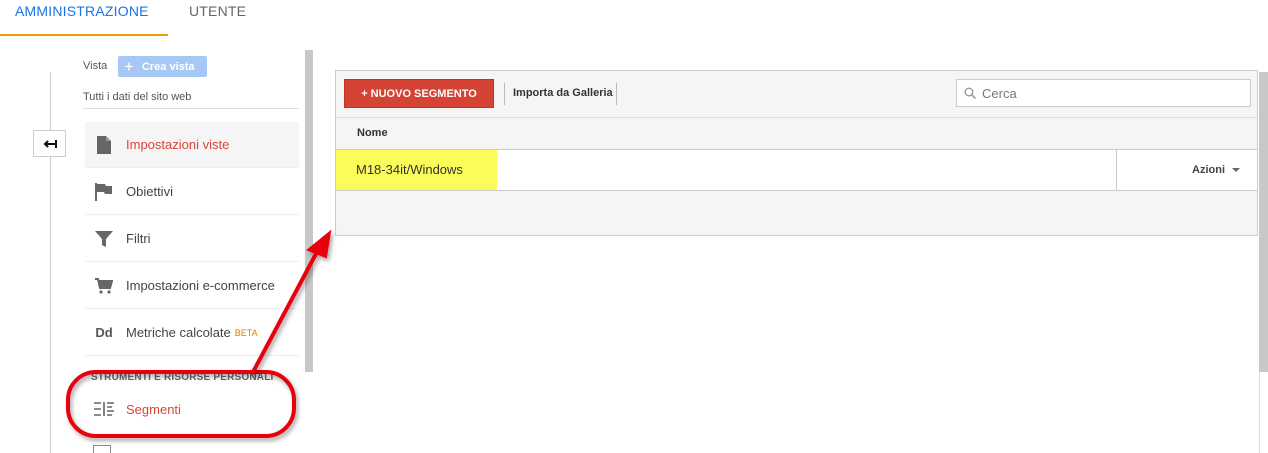 The width and height of the screenshot is (1268, 453). I want to click on document-icon, so click(104, 144).